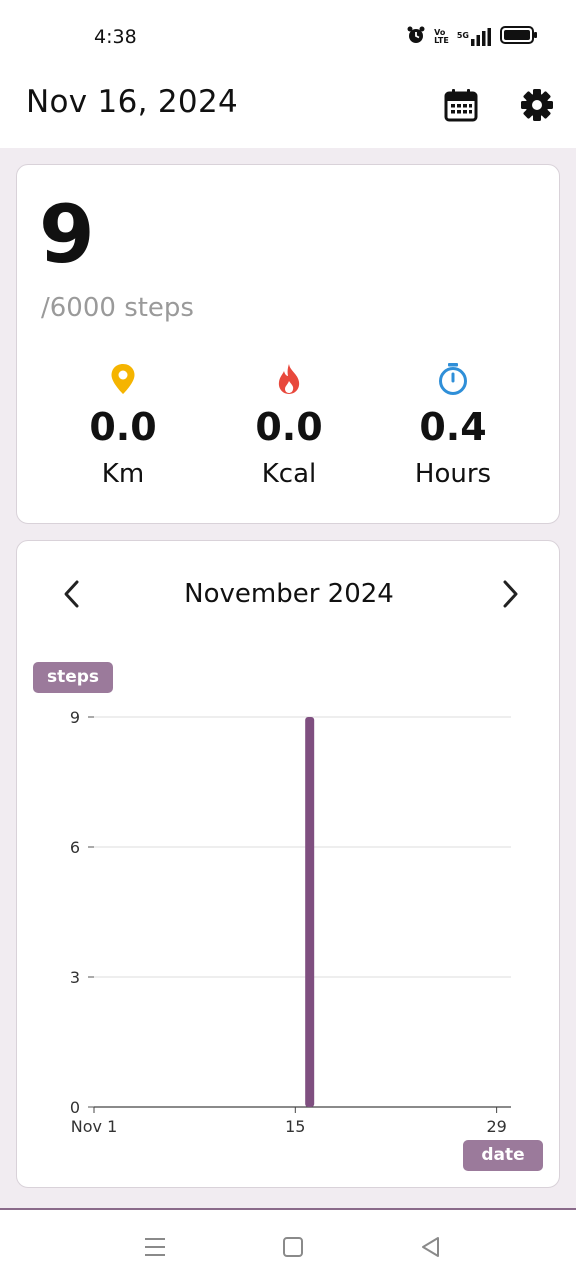 Image resolution: width=576 pixels, height=1280 pixels. Describe the element at coordinates (462, 35) in the screenshot. I see `network-type: 5G` at that location.